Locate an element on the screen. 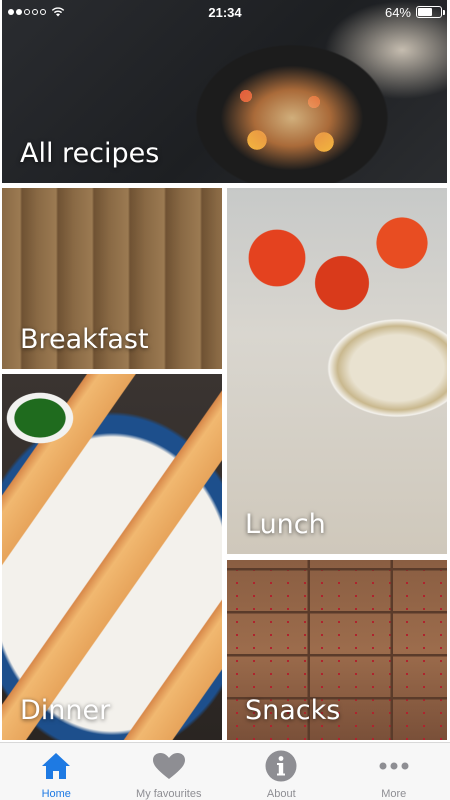 This screenshot has height=800, width=450. tab-home: Home is located at coordinates (56, 771).